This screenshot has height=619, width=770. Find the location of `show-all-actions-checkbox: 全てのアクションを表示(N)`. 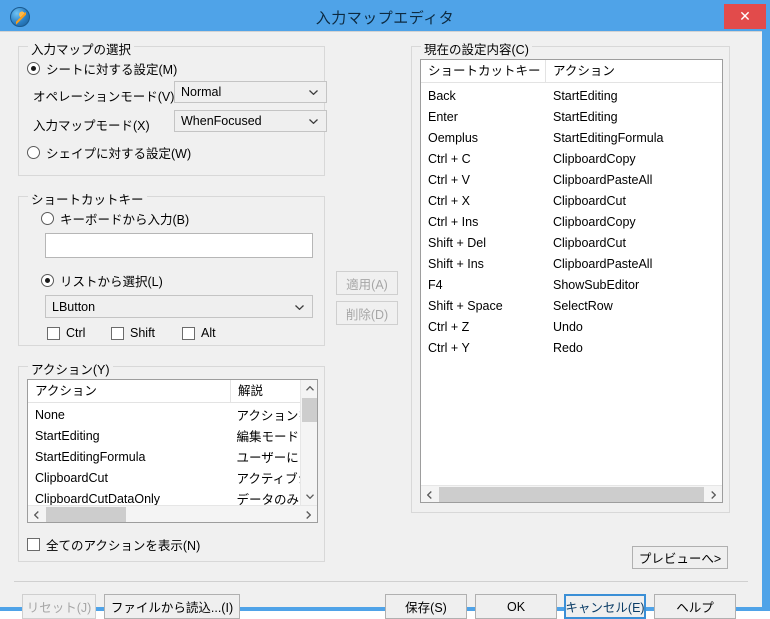

show-all-actions-checkbox: 全てのアクションを表示(N) is located at coordinates (113, 544).